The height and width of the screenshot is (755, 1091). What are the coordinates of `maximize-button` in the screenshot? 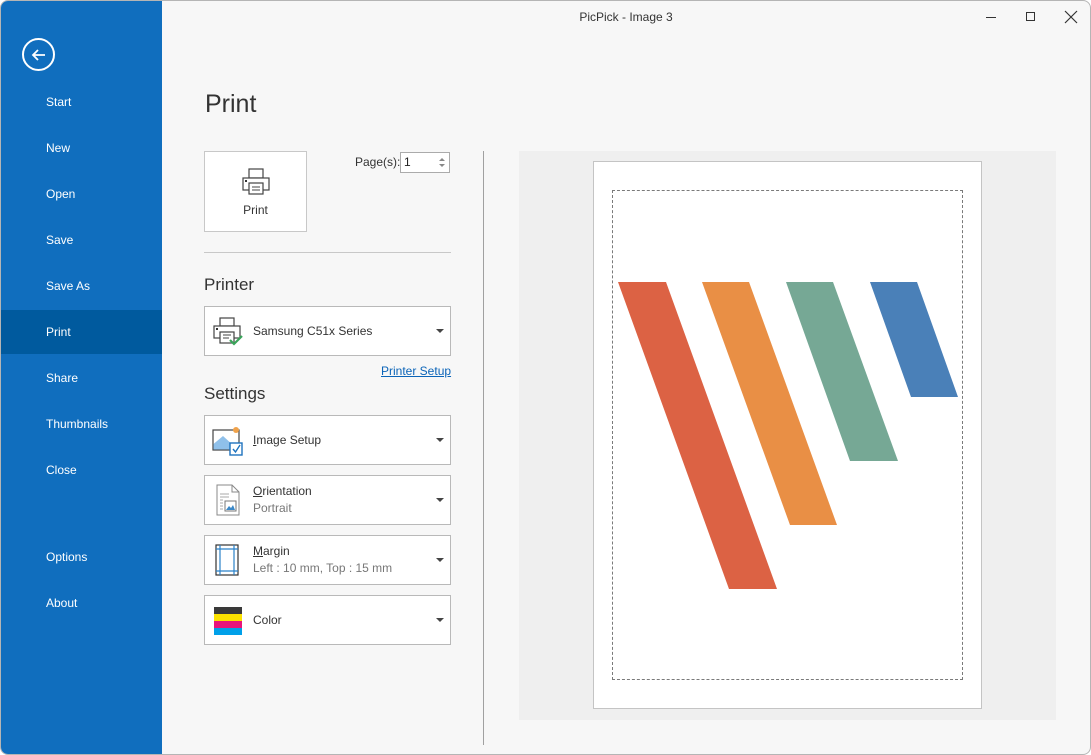 It's located at (1031, 17).